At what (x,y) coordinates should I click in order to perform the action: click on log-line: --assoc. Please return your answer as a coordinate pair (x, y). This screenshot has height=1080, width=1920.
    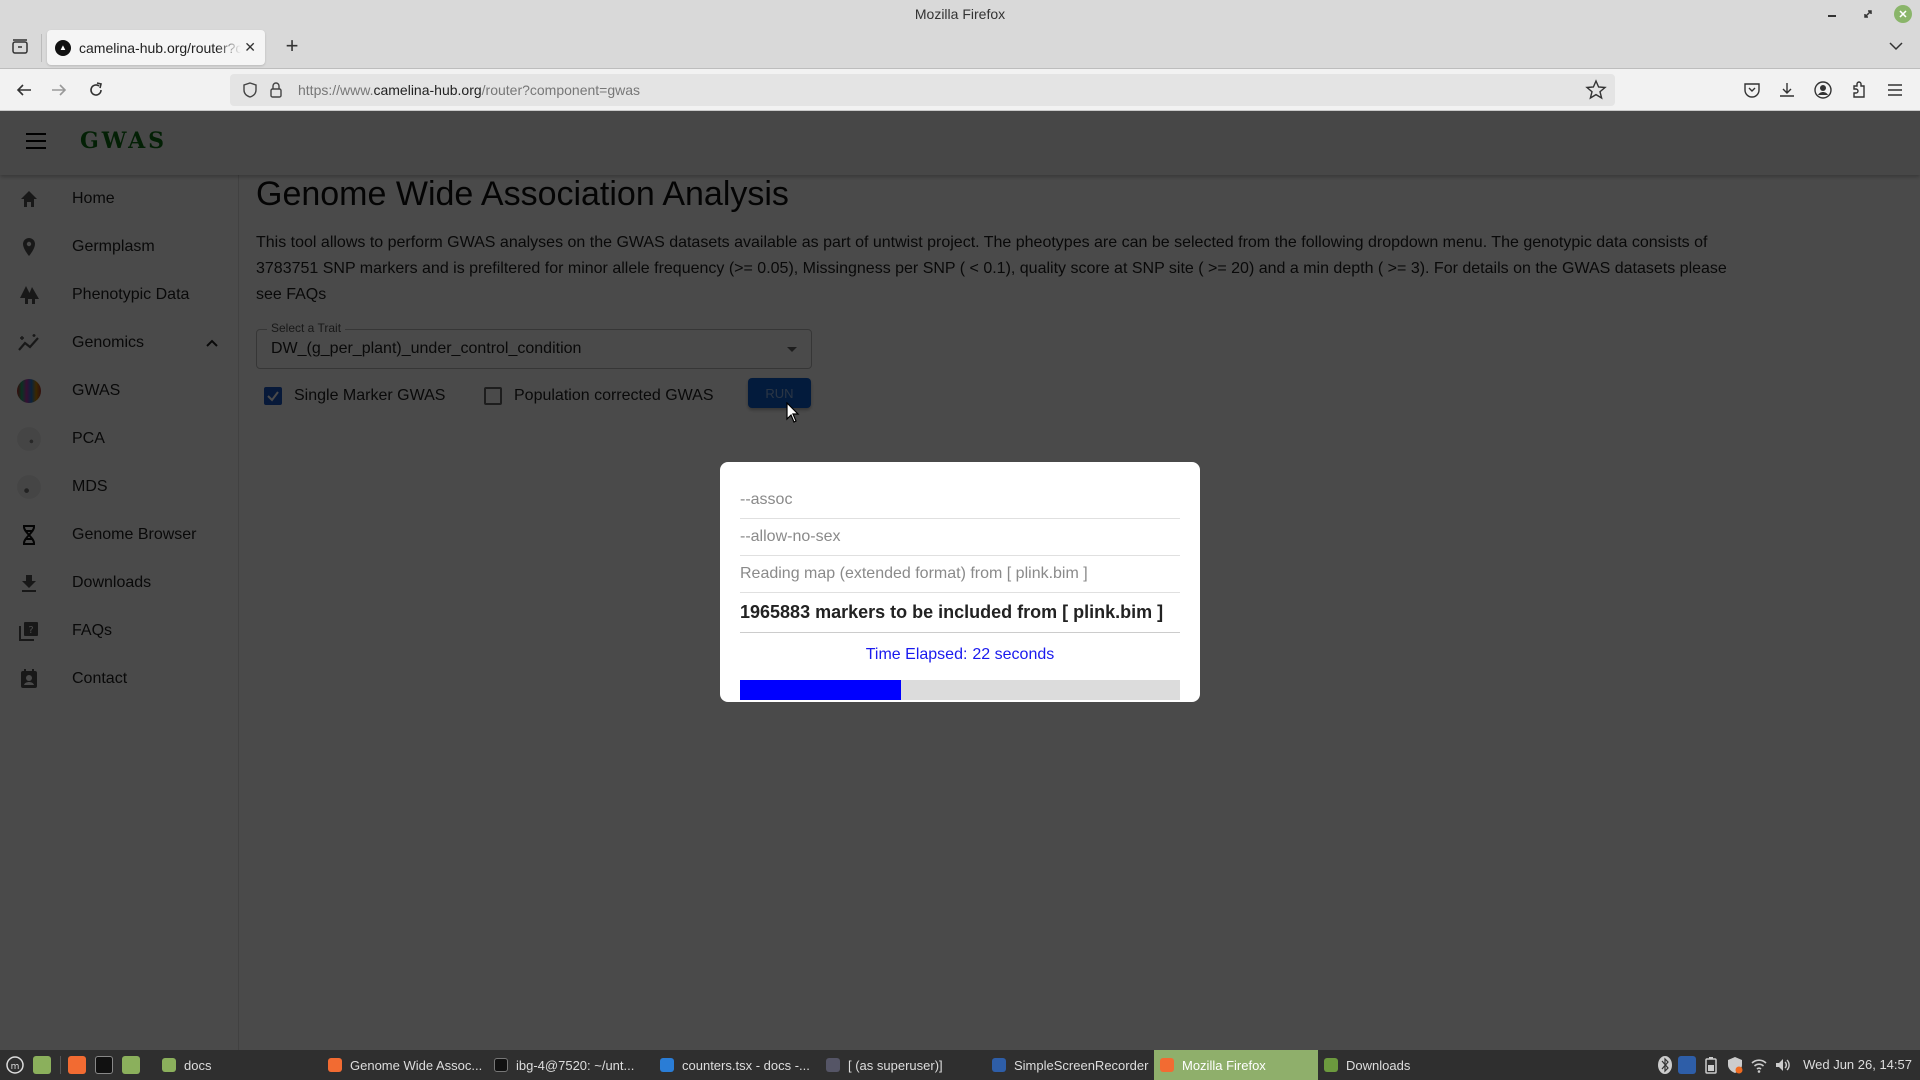
    Looking at the image, I should click on (960, 500).